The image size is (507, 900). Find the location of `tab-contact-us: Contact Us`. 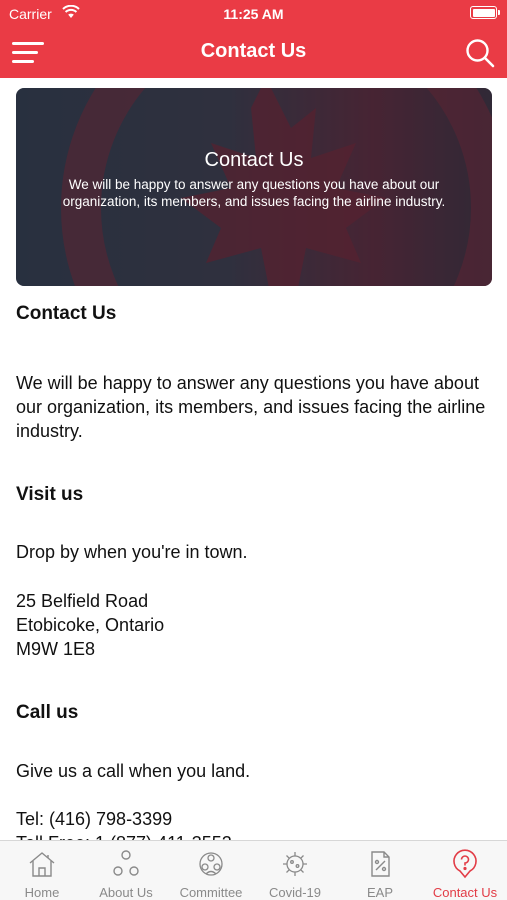

tab-contact-us: Contact Us is located at coordinates (465, 870).